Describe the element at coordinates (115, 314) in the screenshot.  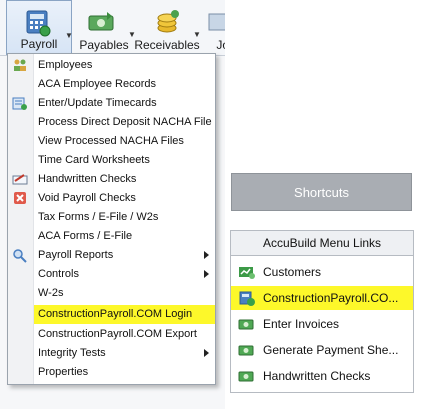
I see `menu-item-label: ConstructionPayroll.COM Login` at that location.